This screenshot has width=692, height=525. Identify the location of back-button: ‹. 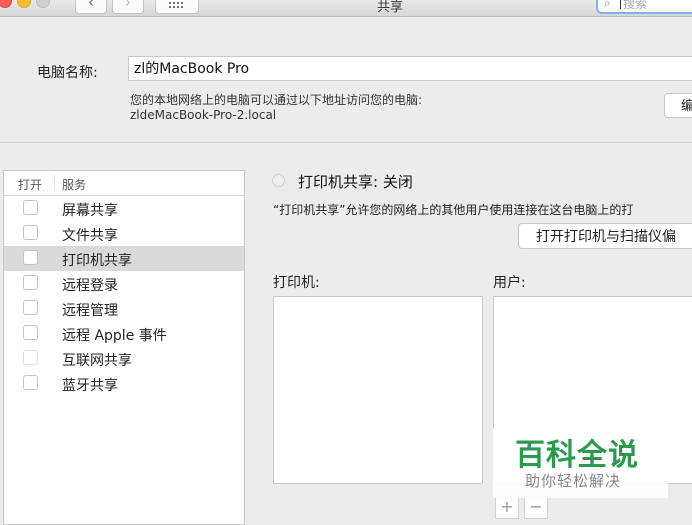
(91, 7).